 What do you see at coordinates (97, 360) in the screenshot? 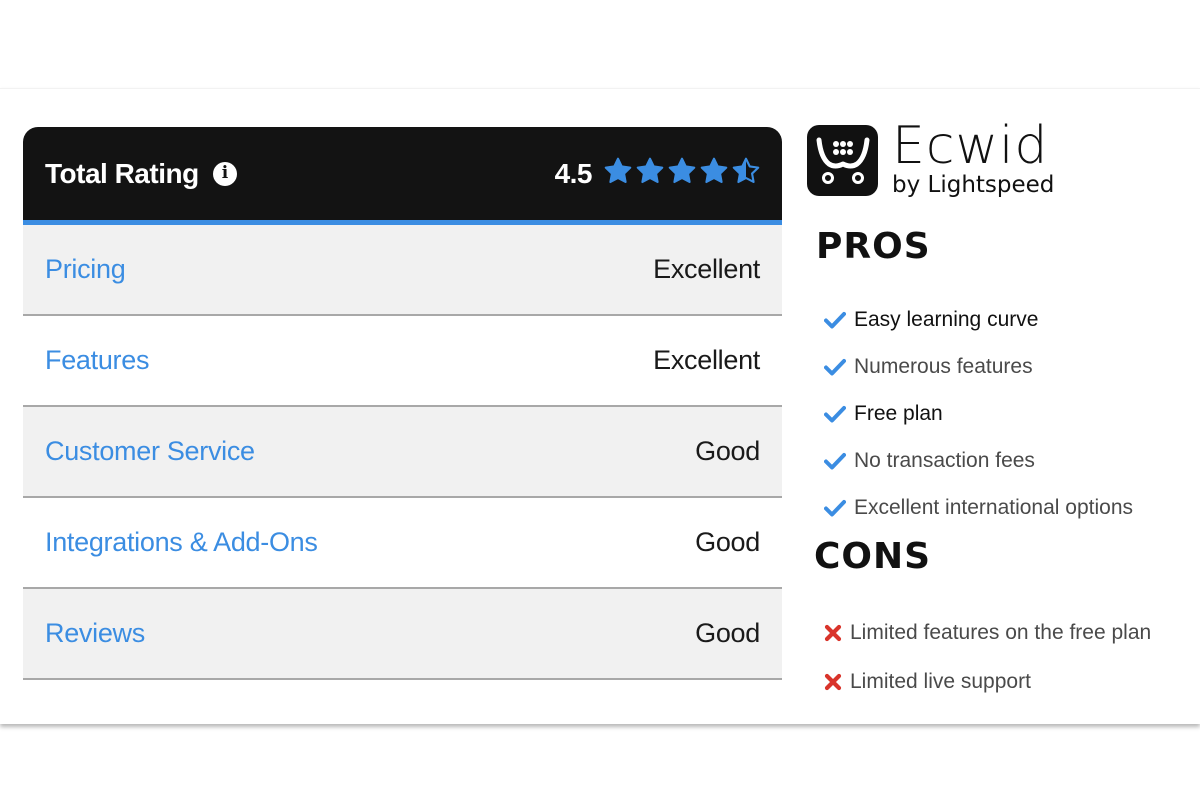
I see `rating-row-label-link: Features` at bounding box center [97, 360].